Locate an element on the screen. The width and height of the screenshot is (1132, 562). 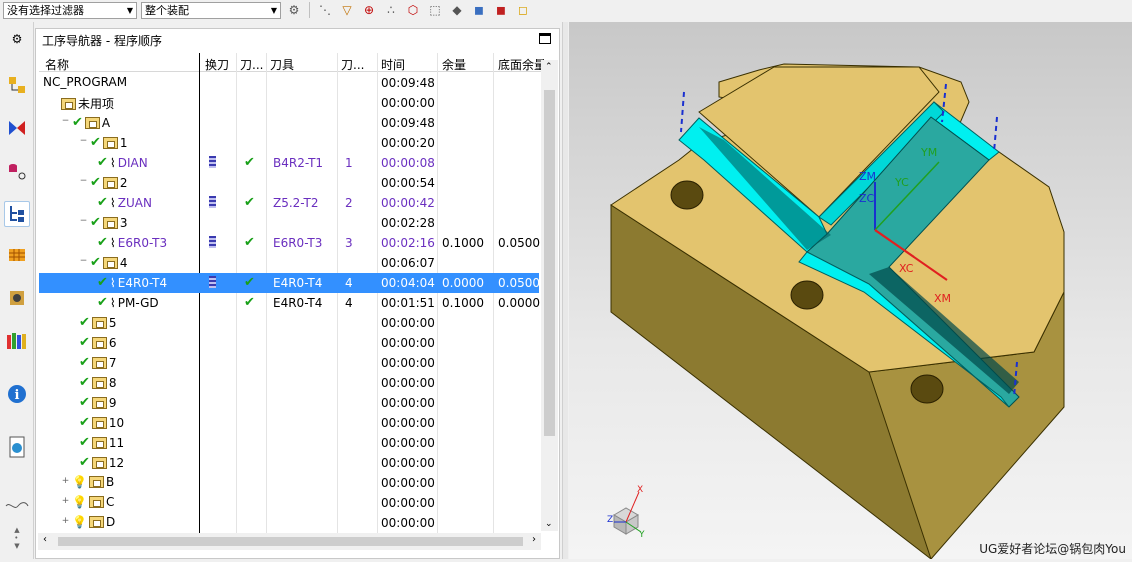
history-icon is located at coordinates (17, 505).